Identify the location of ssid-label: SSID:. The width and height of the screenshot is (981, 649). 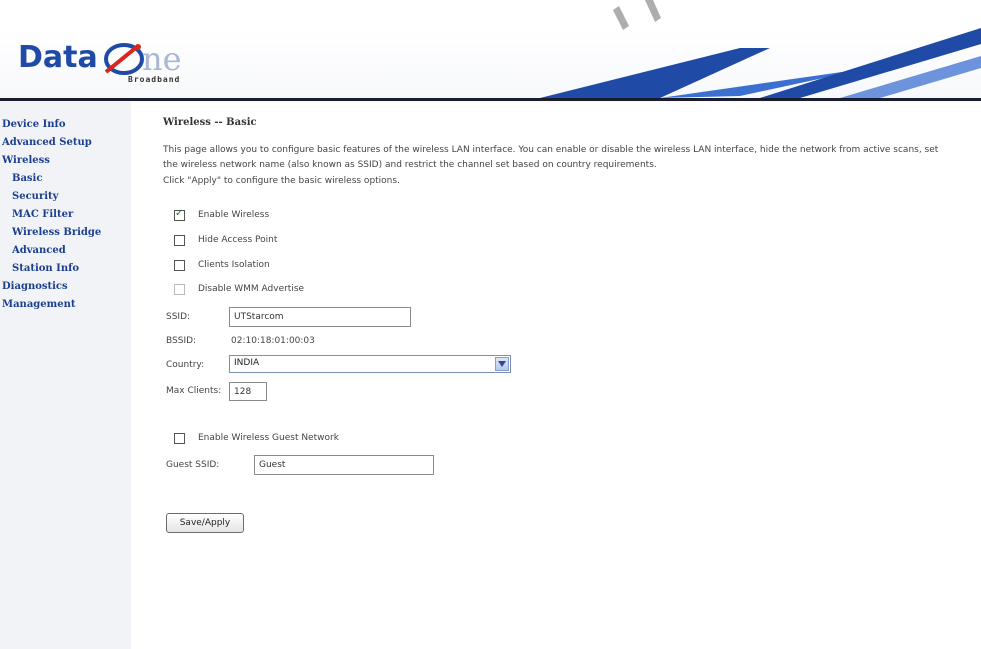
(178, 317).